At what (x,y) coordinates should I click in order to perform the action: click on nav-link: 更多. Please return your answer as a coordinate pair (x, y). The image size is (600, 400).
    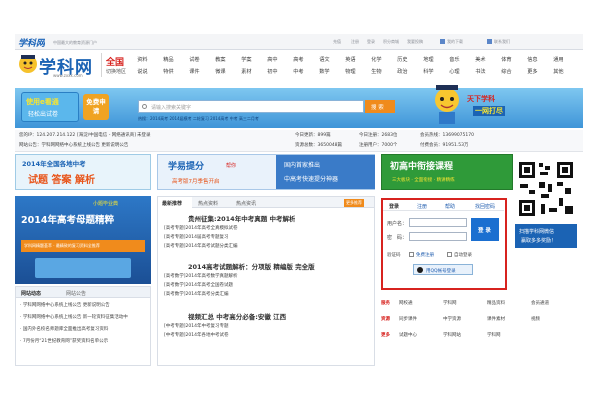
    Looking at the image, I should click on (532, 71).